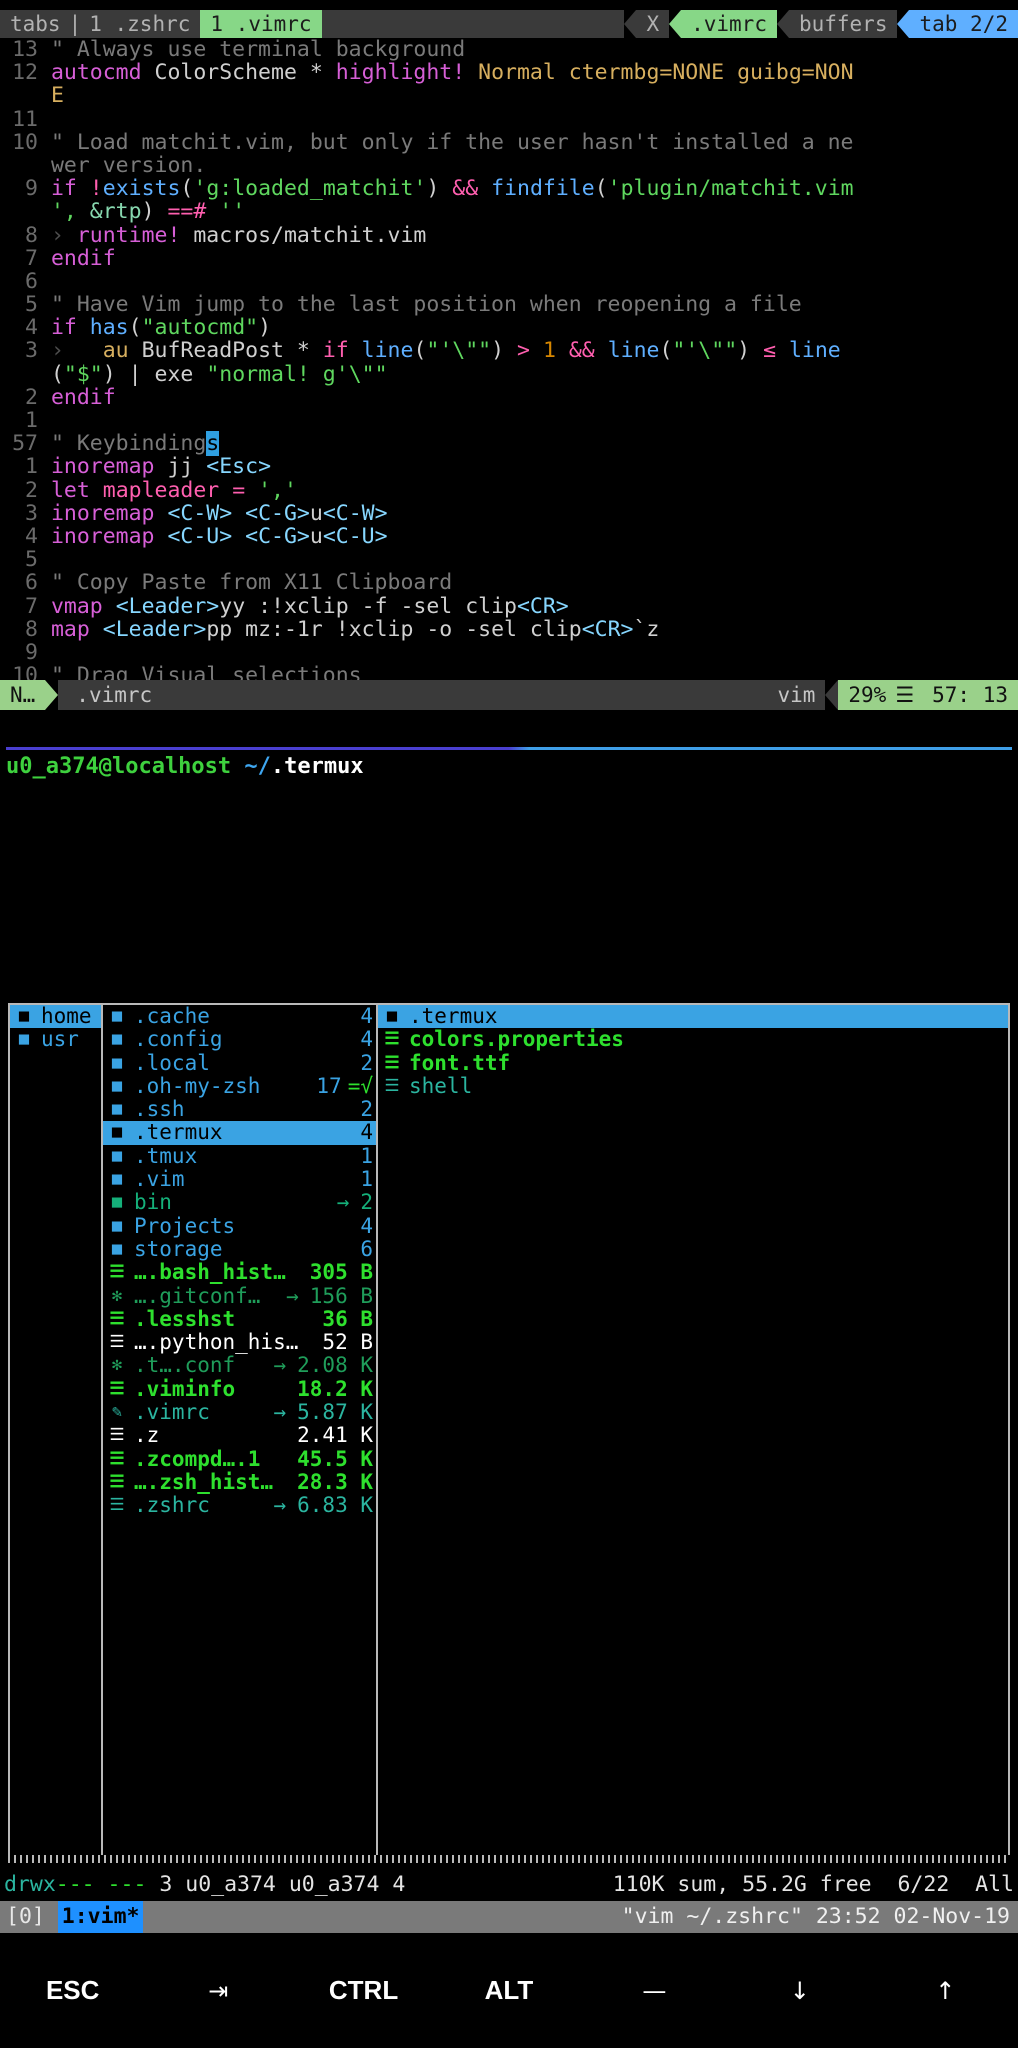 Image resolution: width=1018 pixels, height=2048 pixels. What do you see at coordinates (994, 1884) in the screenshot?
I see `ranger-scroll-position: All` at bounding box center [994, 1884].